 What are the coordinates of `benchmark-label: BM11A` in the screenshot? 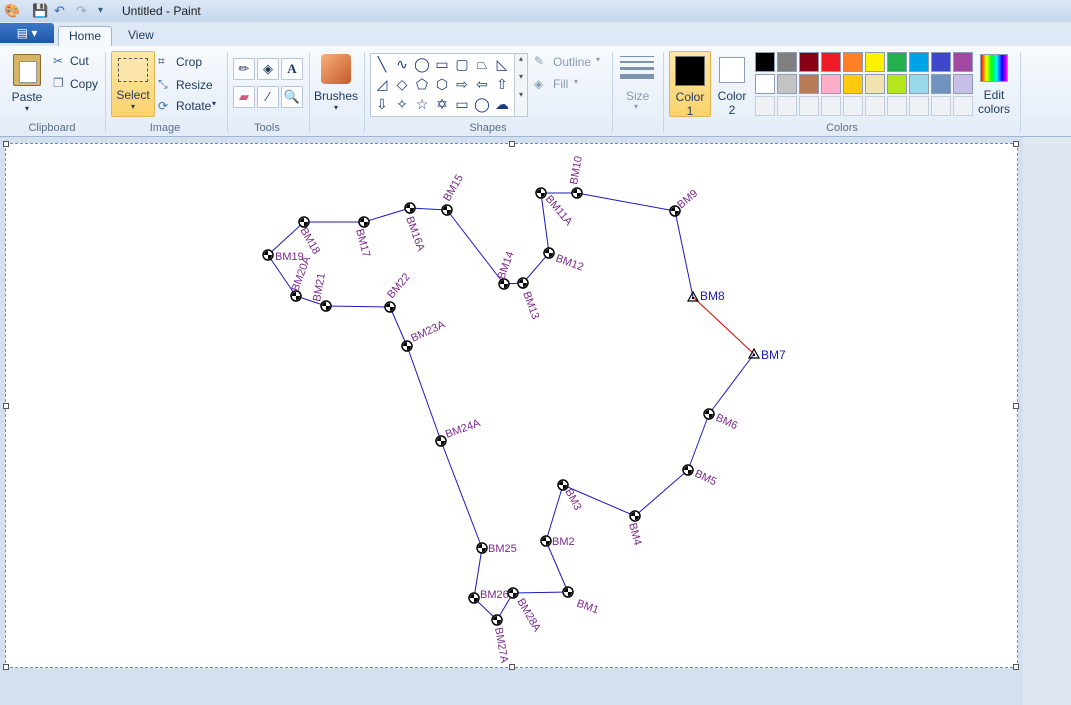 It's located at (559, 210).